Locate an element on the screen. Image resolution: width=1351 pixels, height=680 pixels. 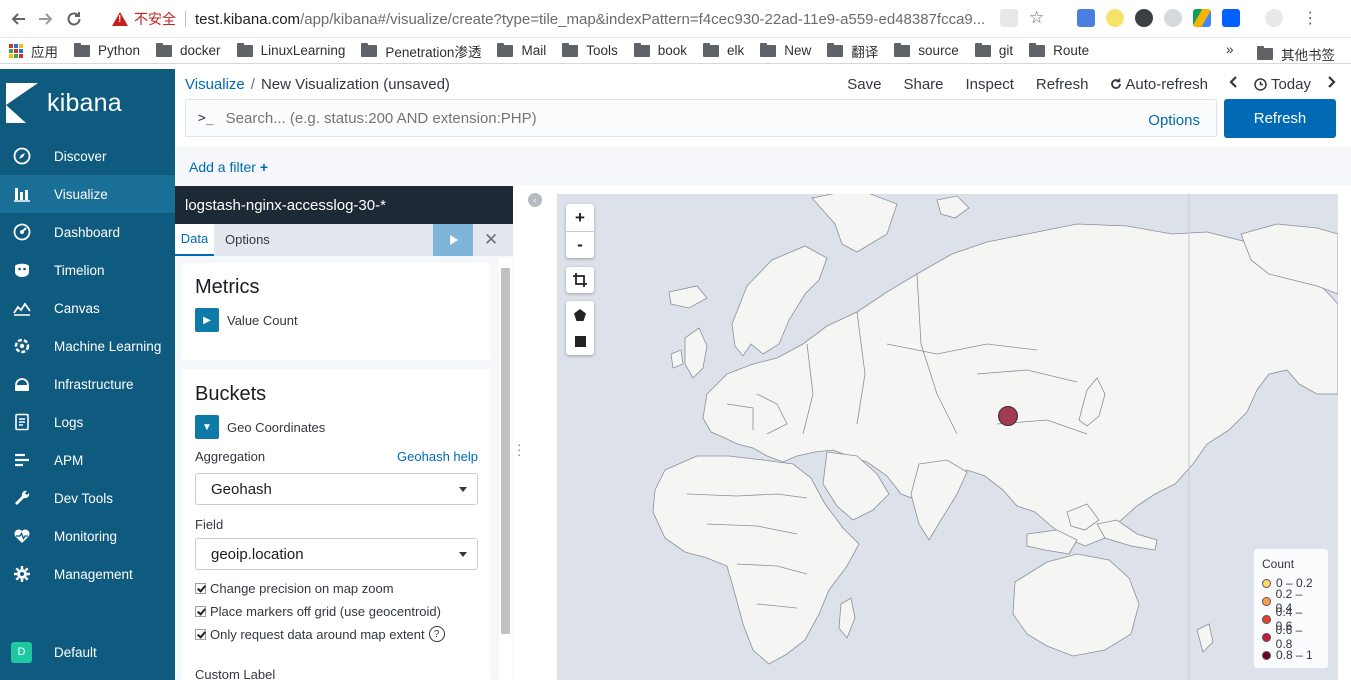
geocentroid-checkbox is located at coordinates (200, 611).